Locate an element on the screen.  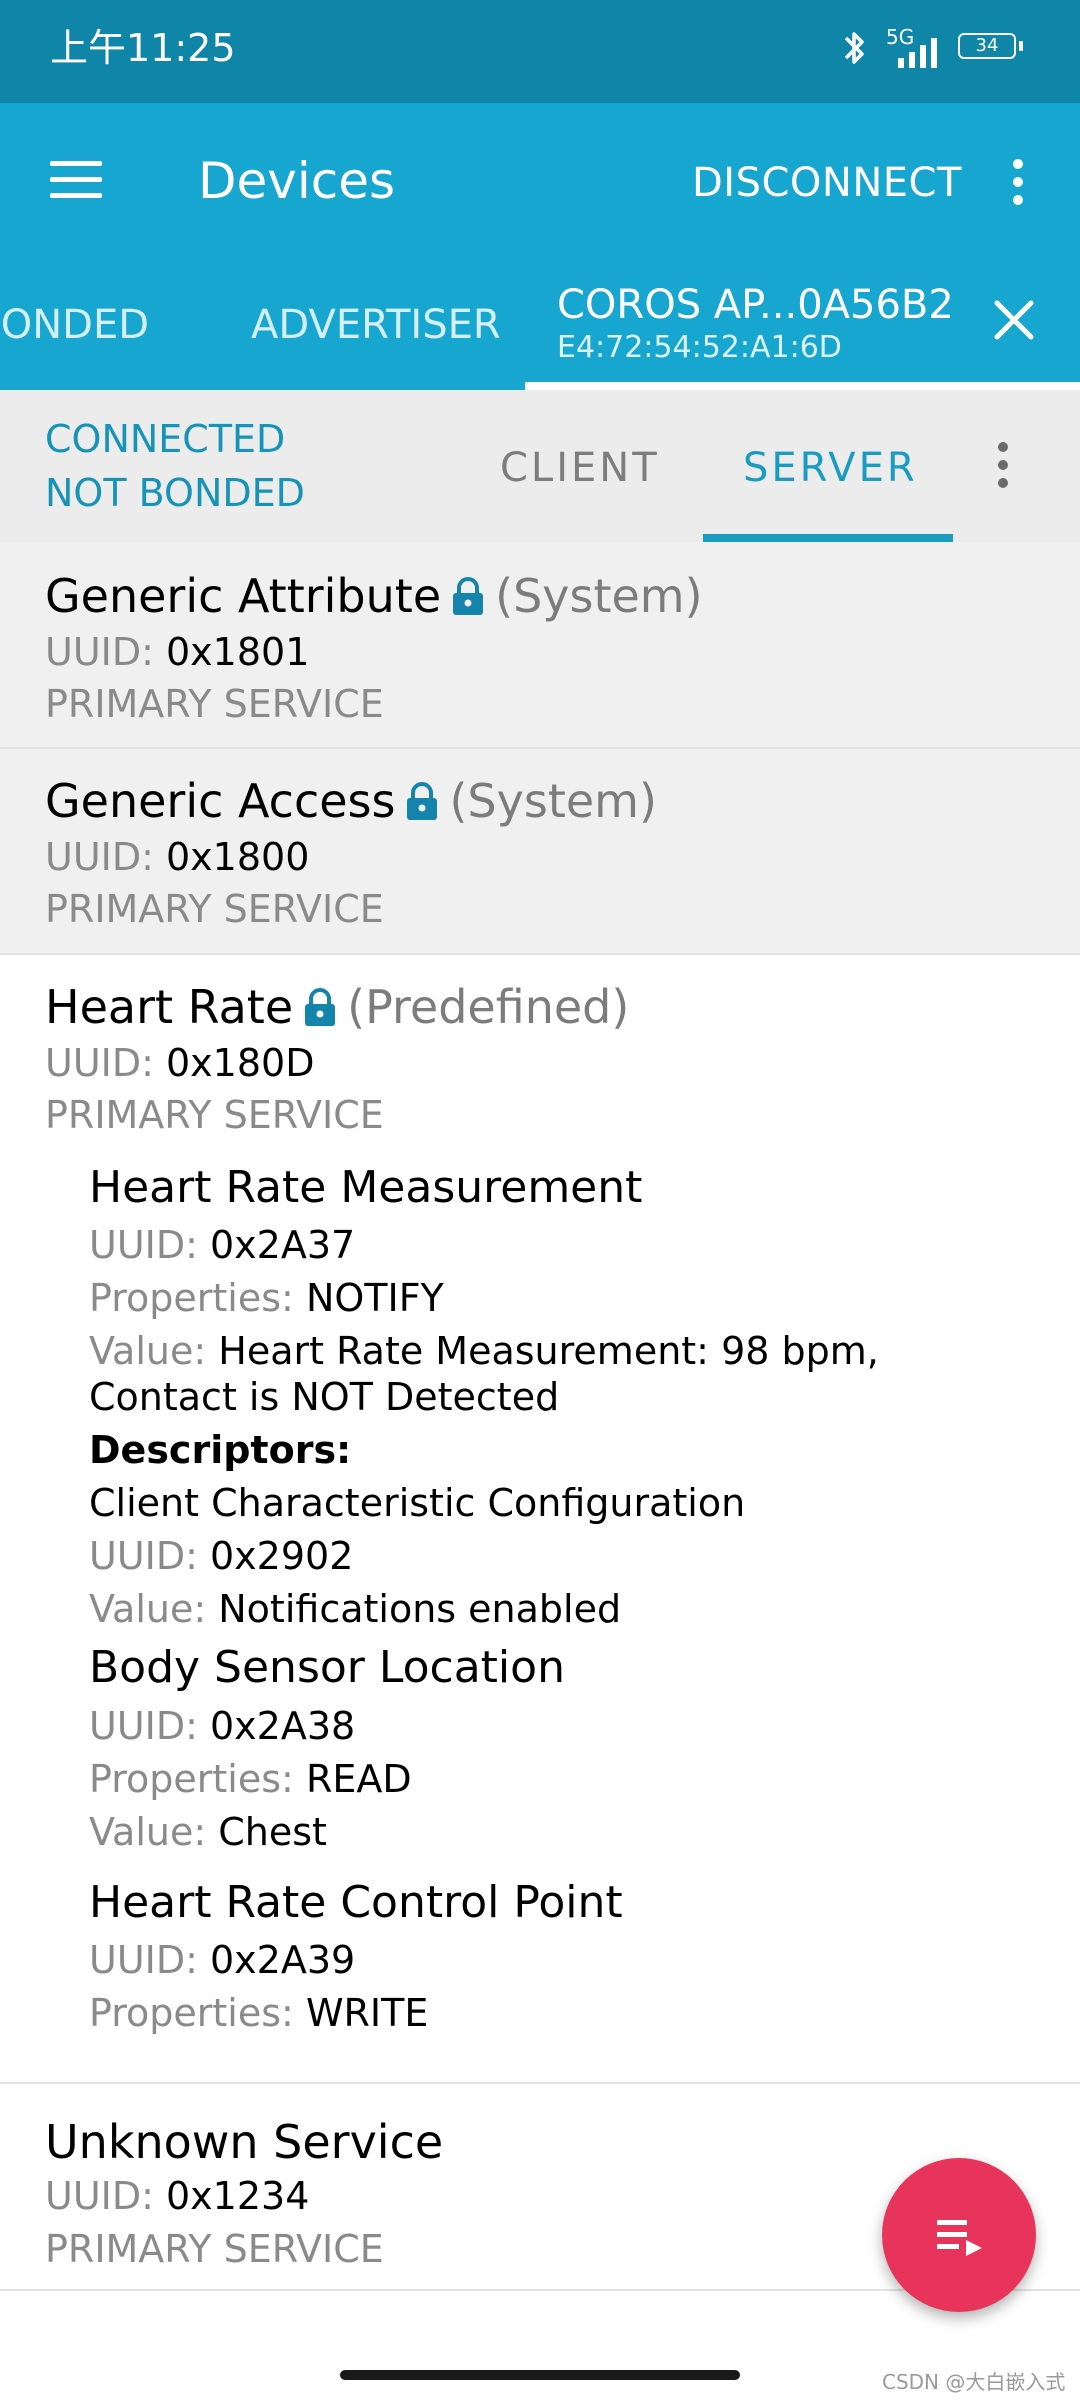
characteristic-value: Value: Chest is located at coordinates (208, 1832).